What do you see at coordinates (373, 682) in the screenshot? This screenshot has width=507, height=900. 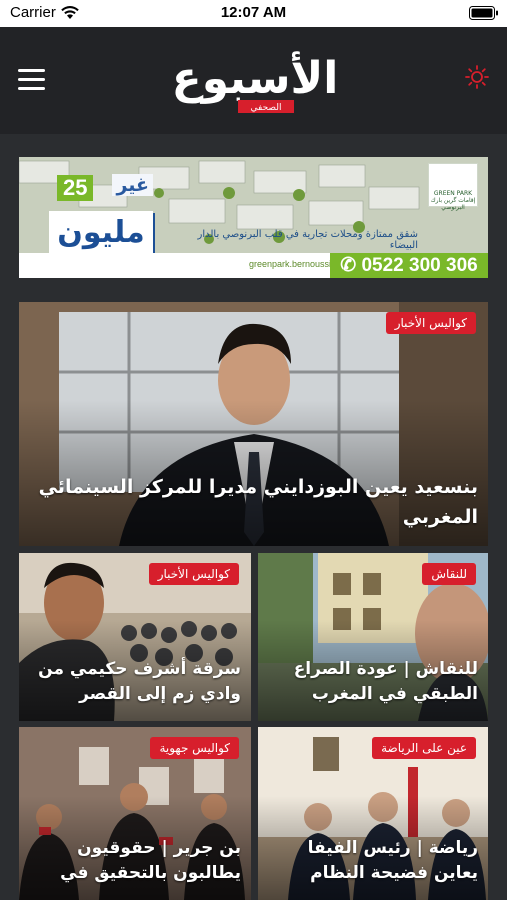 I see `article-title: للنقاش | عودة الصراع الطبقي في المغرب` at bounding box center [373, 682].